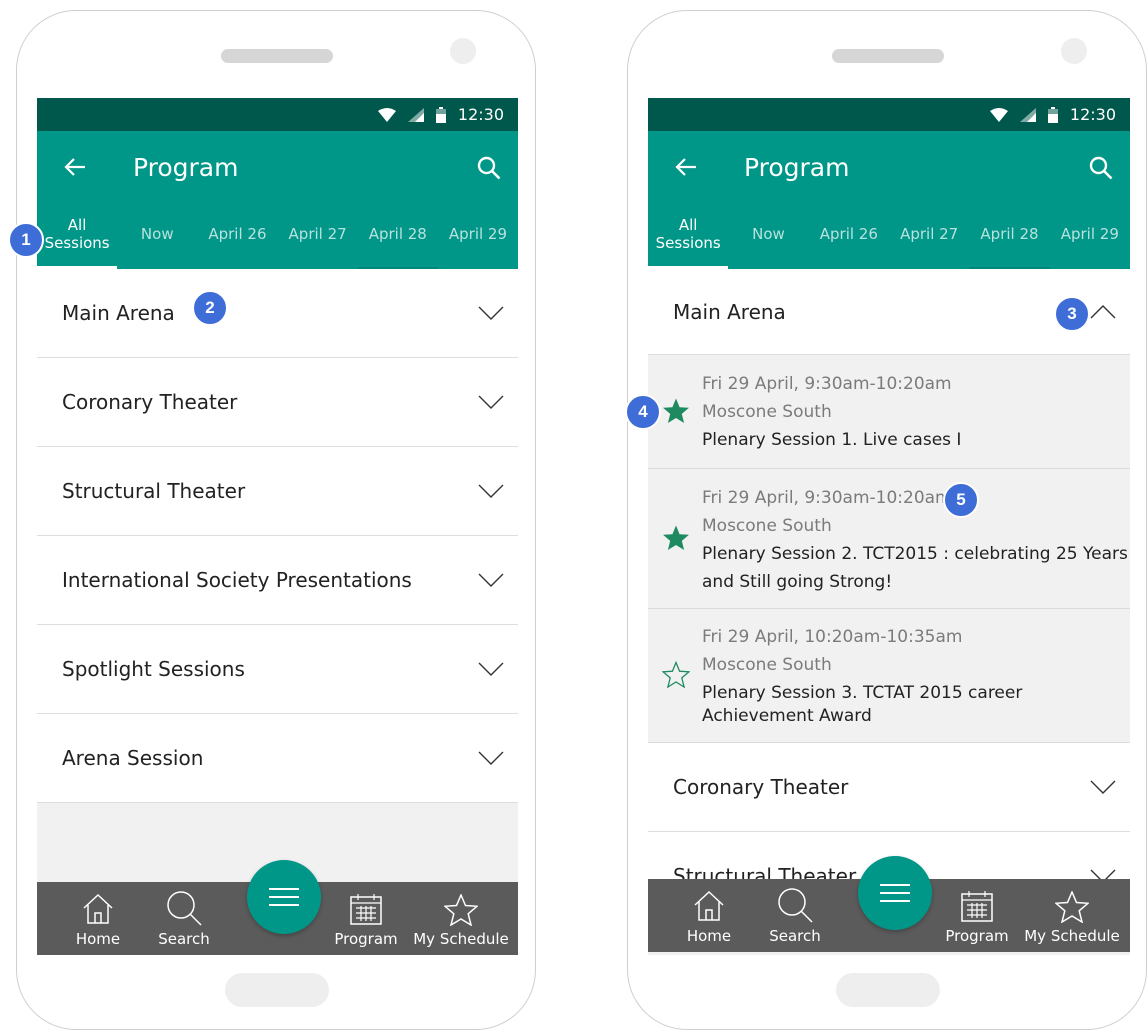 The width and height of the screenshot is (1148, 1032). I want to click on annotation-marker-2: 2, so click(210, 308).